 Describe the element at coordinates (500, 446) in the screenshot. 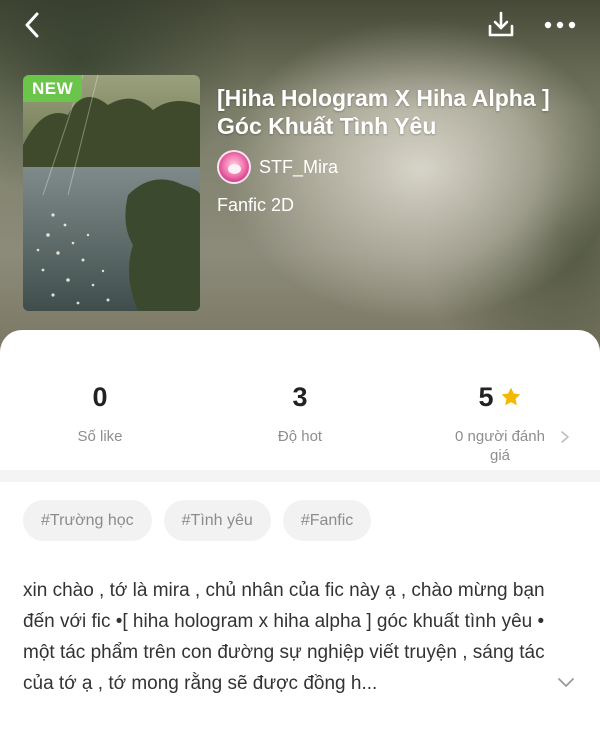

I see `rating-count-label: 0 người đánh giá` at that location.